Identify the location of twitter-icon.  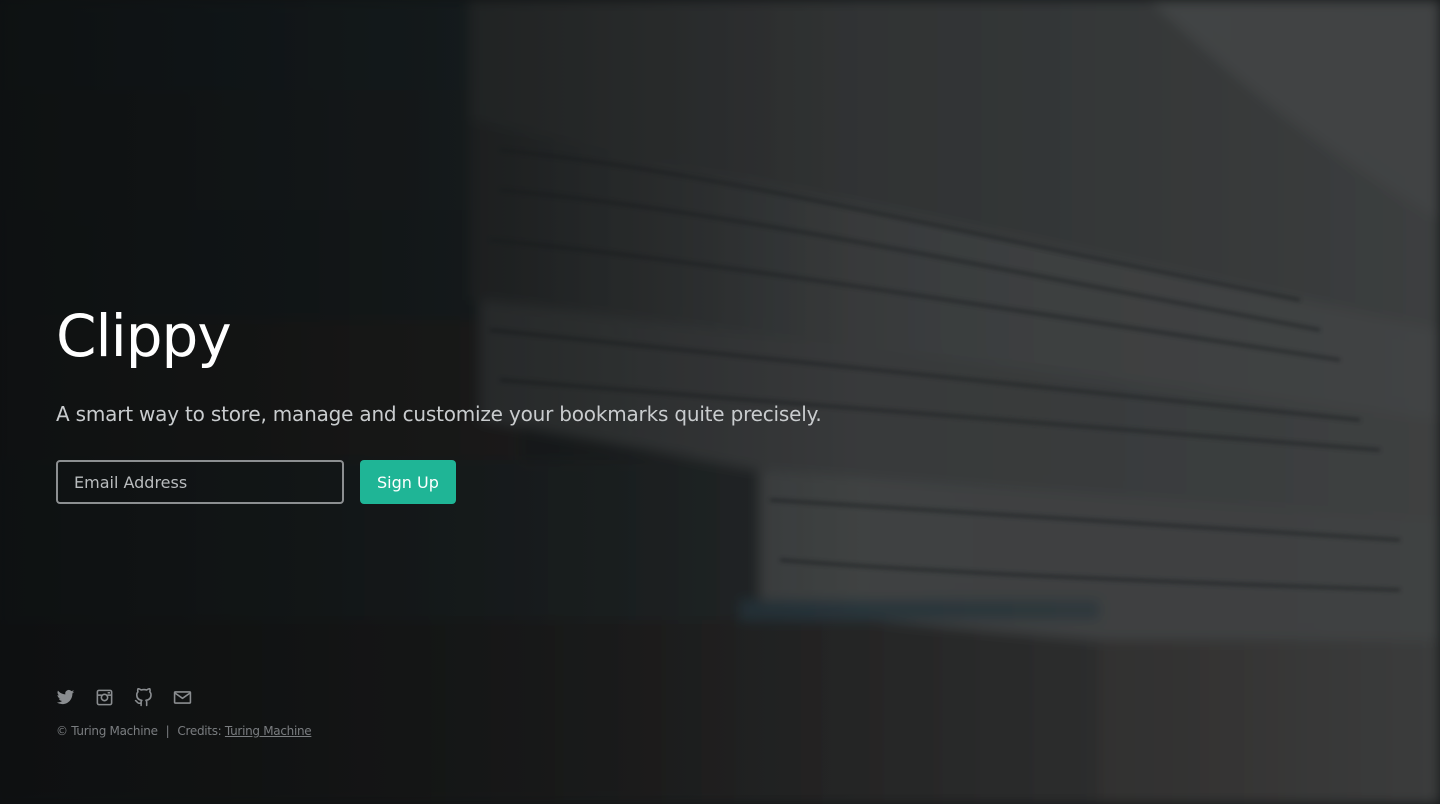
(65, 697).